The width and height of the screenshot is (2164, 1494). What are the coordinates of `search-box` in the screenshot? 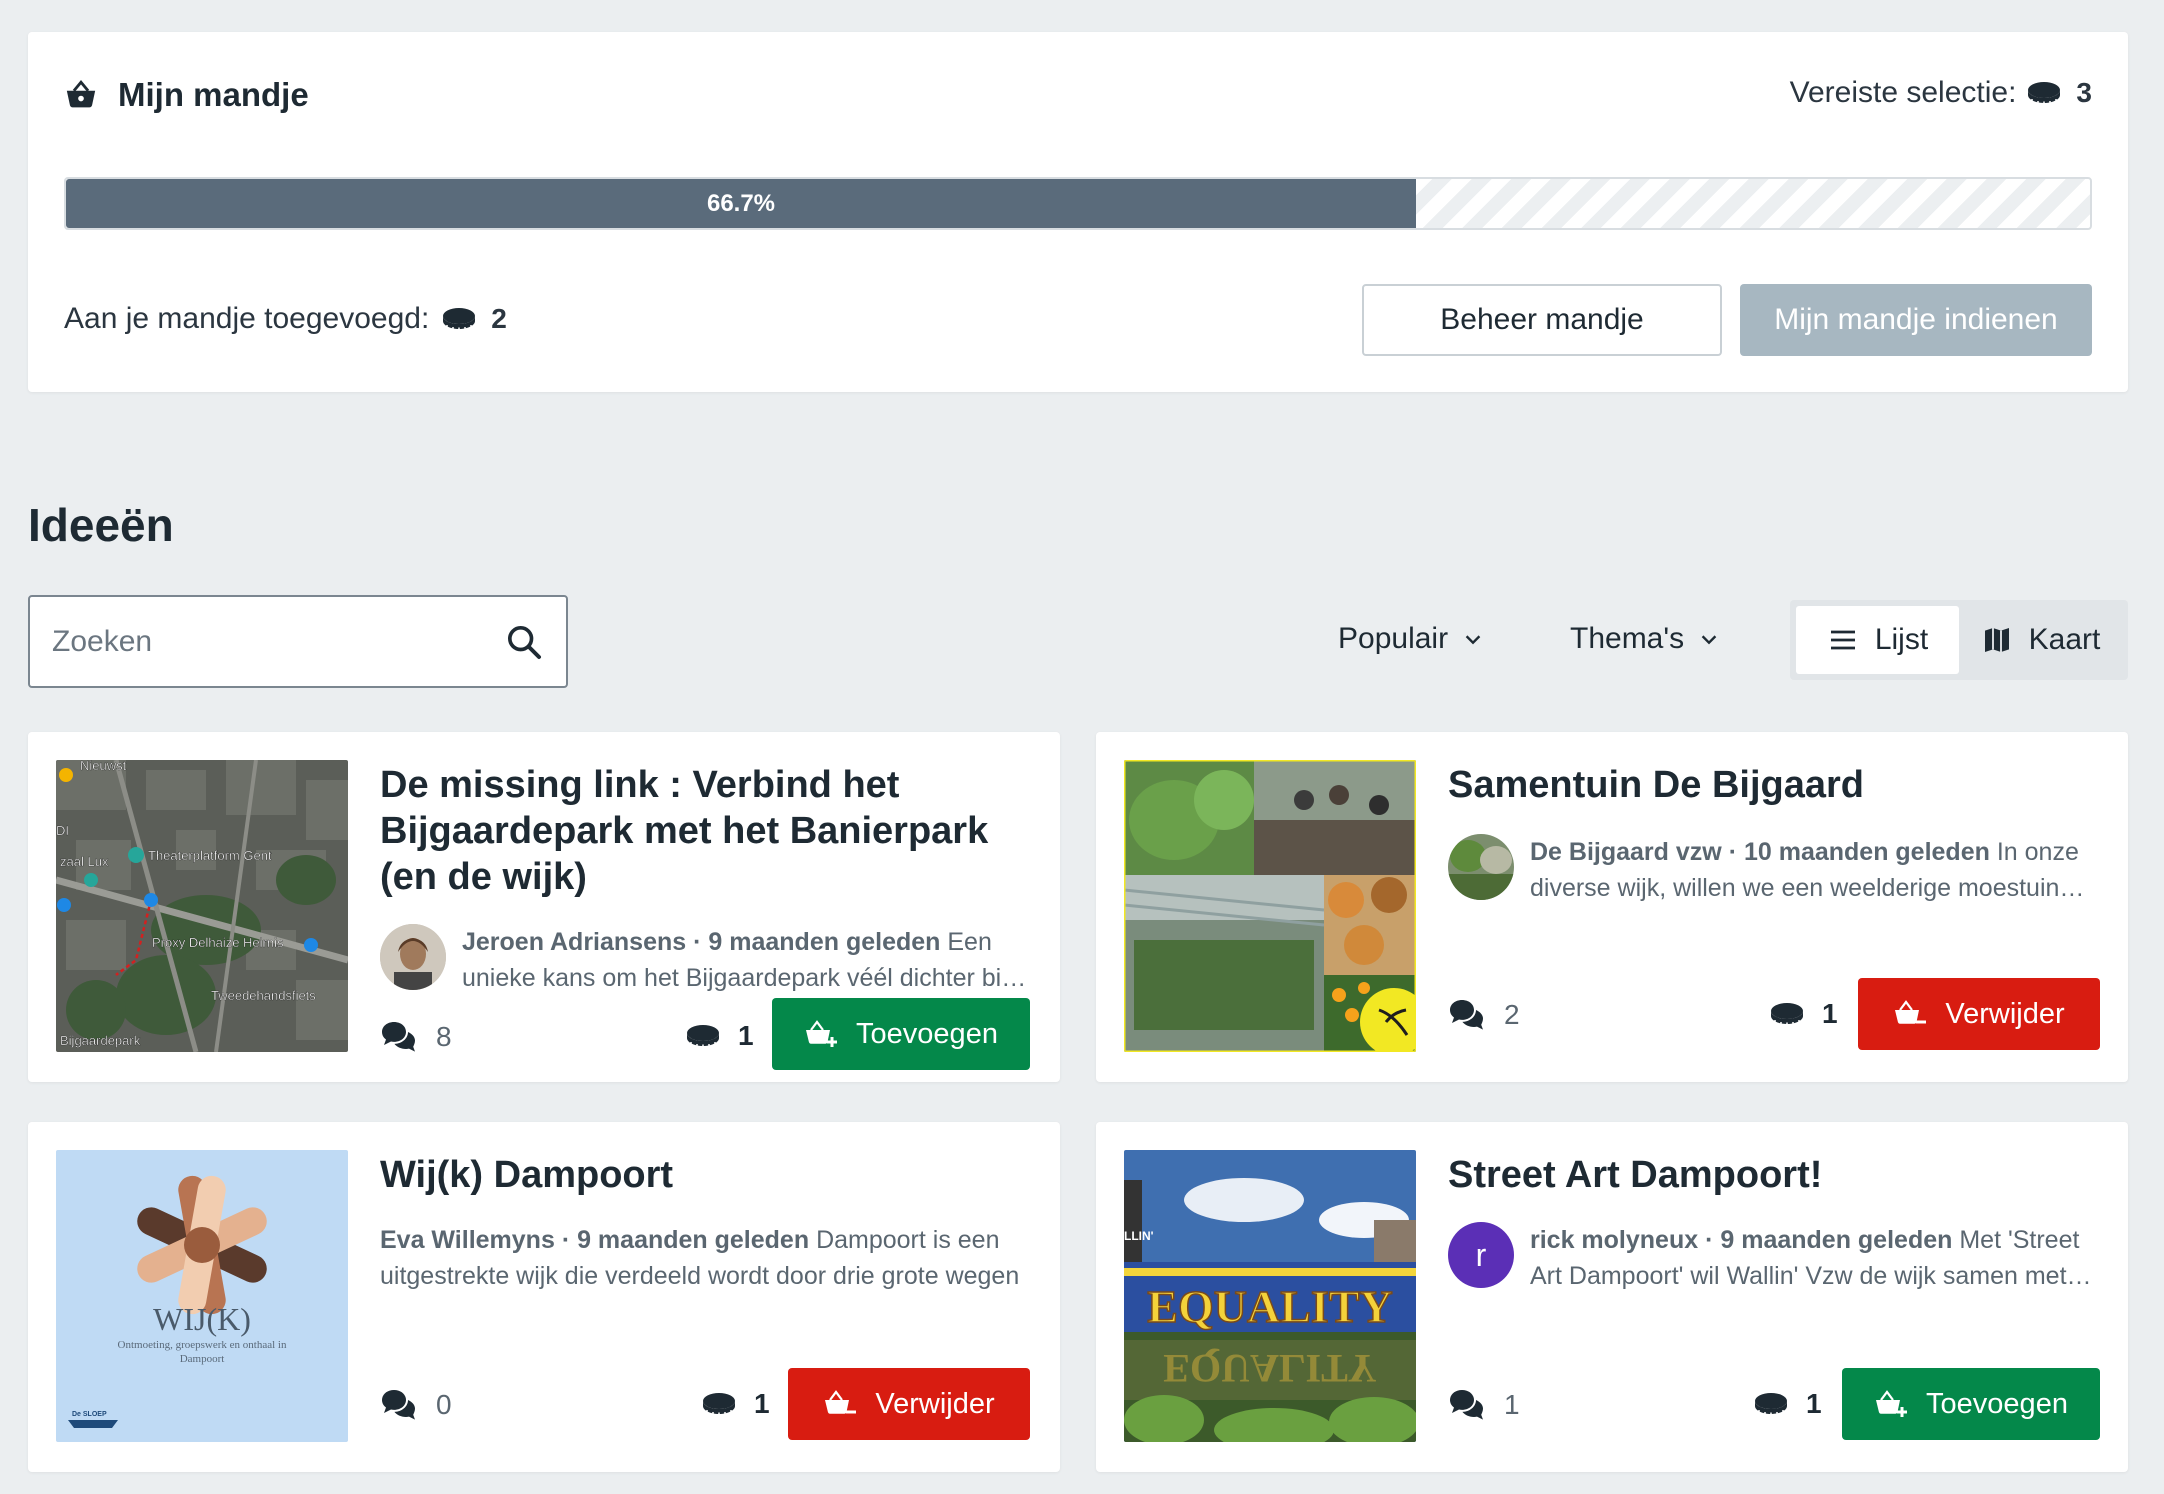 It's located at (298, 641).